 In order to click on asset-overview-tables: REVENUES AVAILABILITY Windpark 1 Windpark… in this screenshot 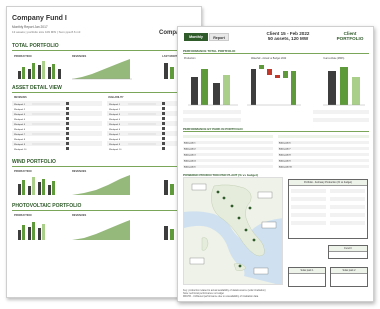, I will do `click(105, 123)`.